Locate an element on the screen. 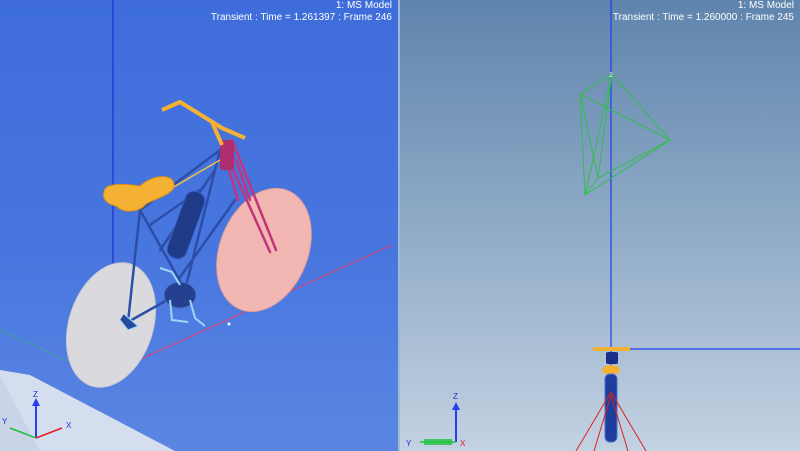  left-model-label: 1: MS Model is located at coordinates (363, 5).